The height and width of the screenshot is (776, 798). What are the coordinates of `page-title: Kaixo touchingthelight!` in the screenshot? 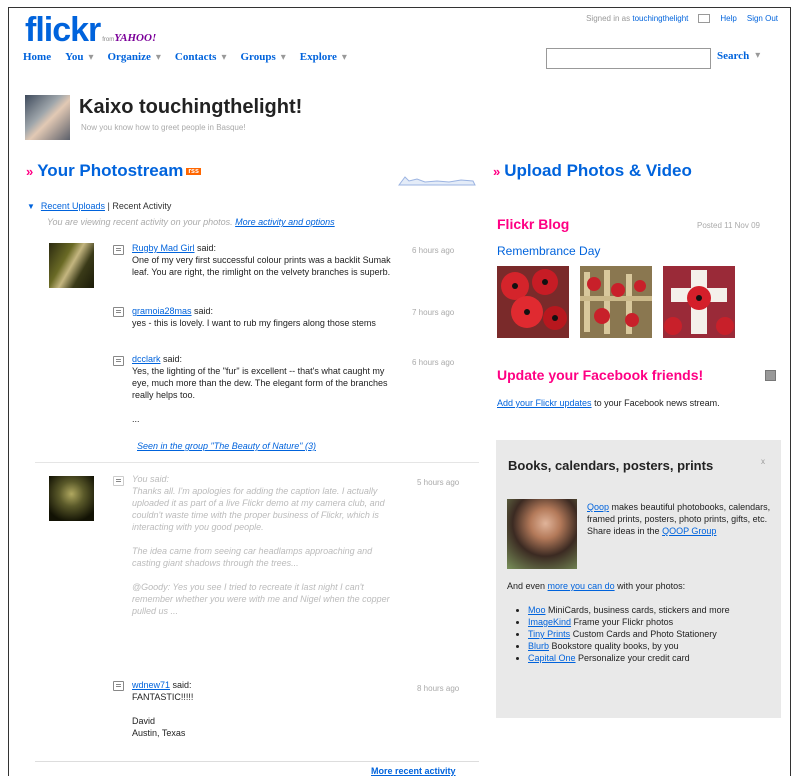 It's located at (191, 107).